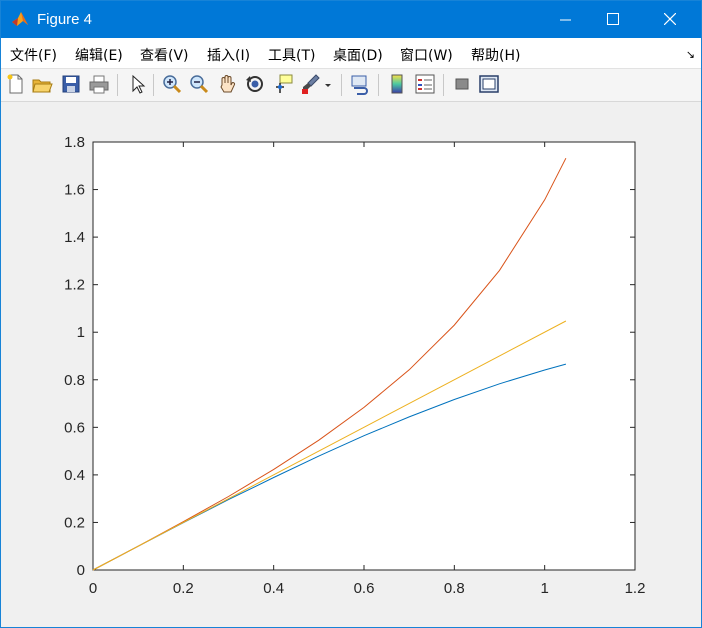 This screenshot has width=702, height=628. Describe the element at coordinates (137, 84) in the screenshot. I see `select-arrow-icon` at that location.